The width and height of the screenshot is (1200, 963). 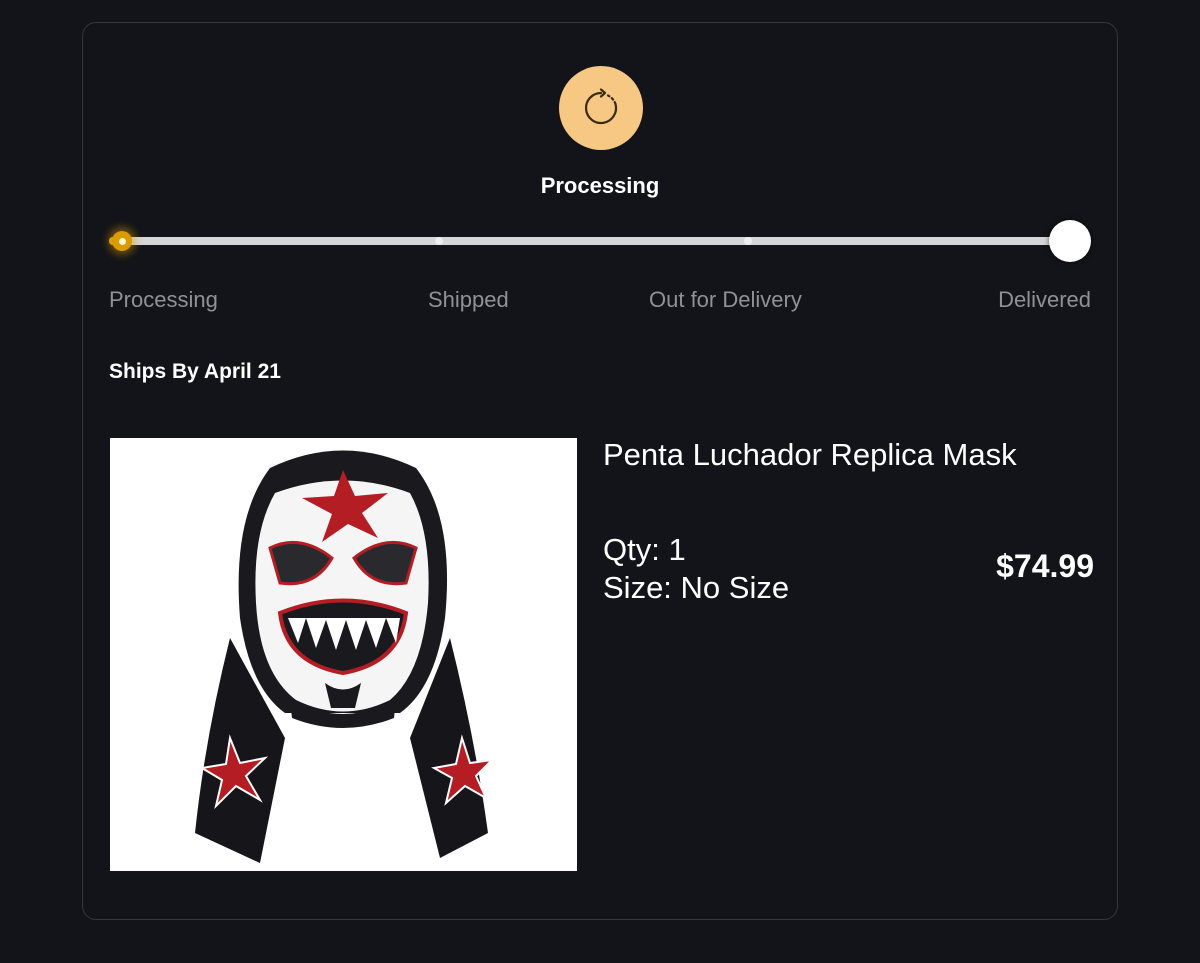 I want to click on step-label-out-for-delivery: Out for Delivery, so click(x=725, y=299).